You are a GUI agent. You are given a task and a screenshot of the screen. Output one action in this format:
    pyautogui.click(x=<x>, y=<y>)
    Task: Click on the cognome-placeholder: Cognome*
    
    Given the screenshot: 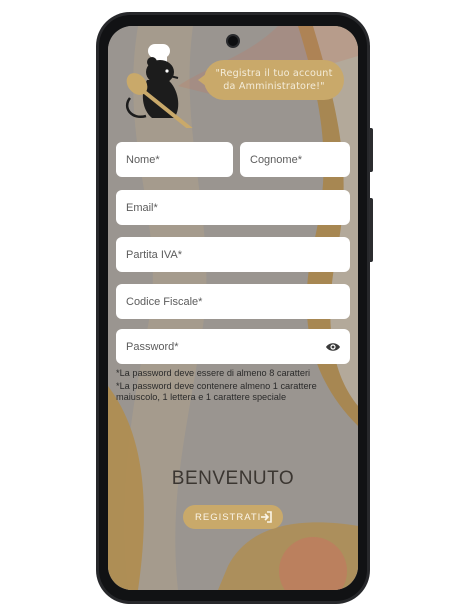 What is the action you would take?
    pyautogui.click(x=276, y=159)
    